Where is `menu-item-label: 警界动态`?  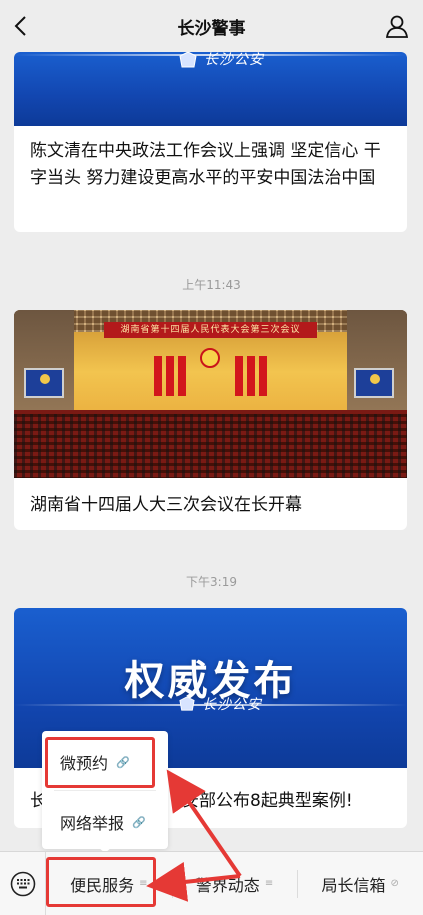
menu-item-label: 警界动态 is located at coordinates (227, 885).